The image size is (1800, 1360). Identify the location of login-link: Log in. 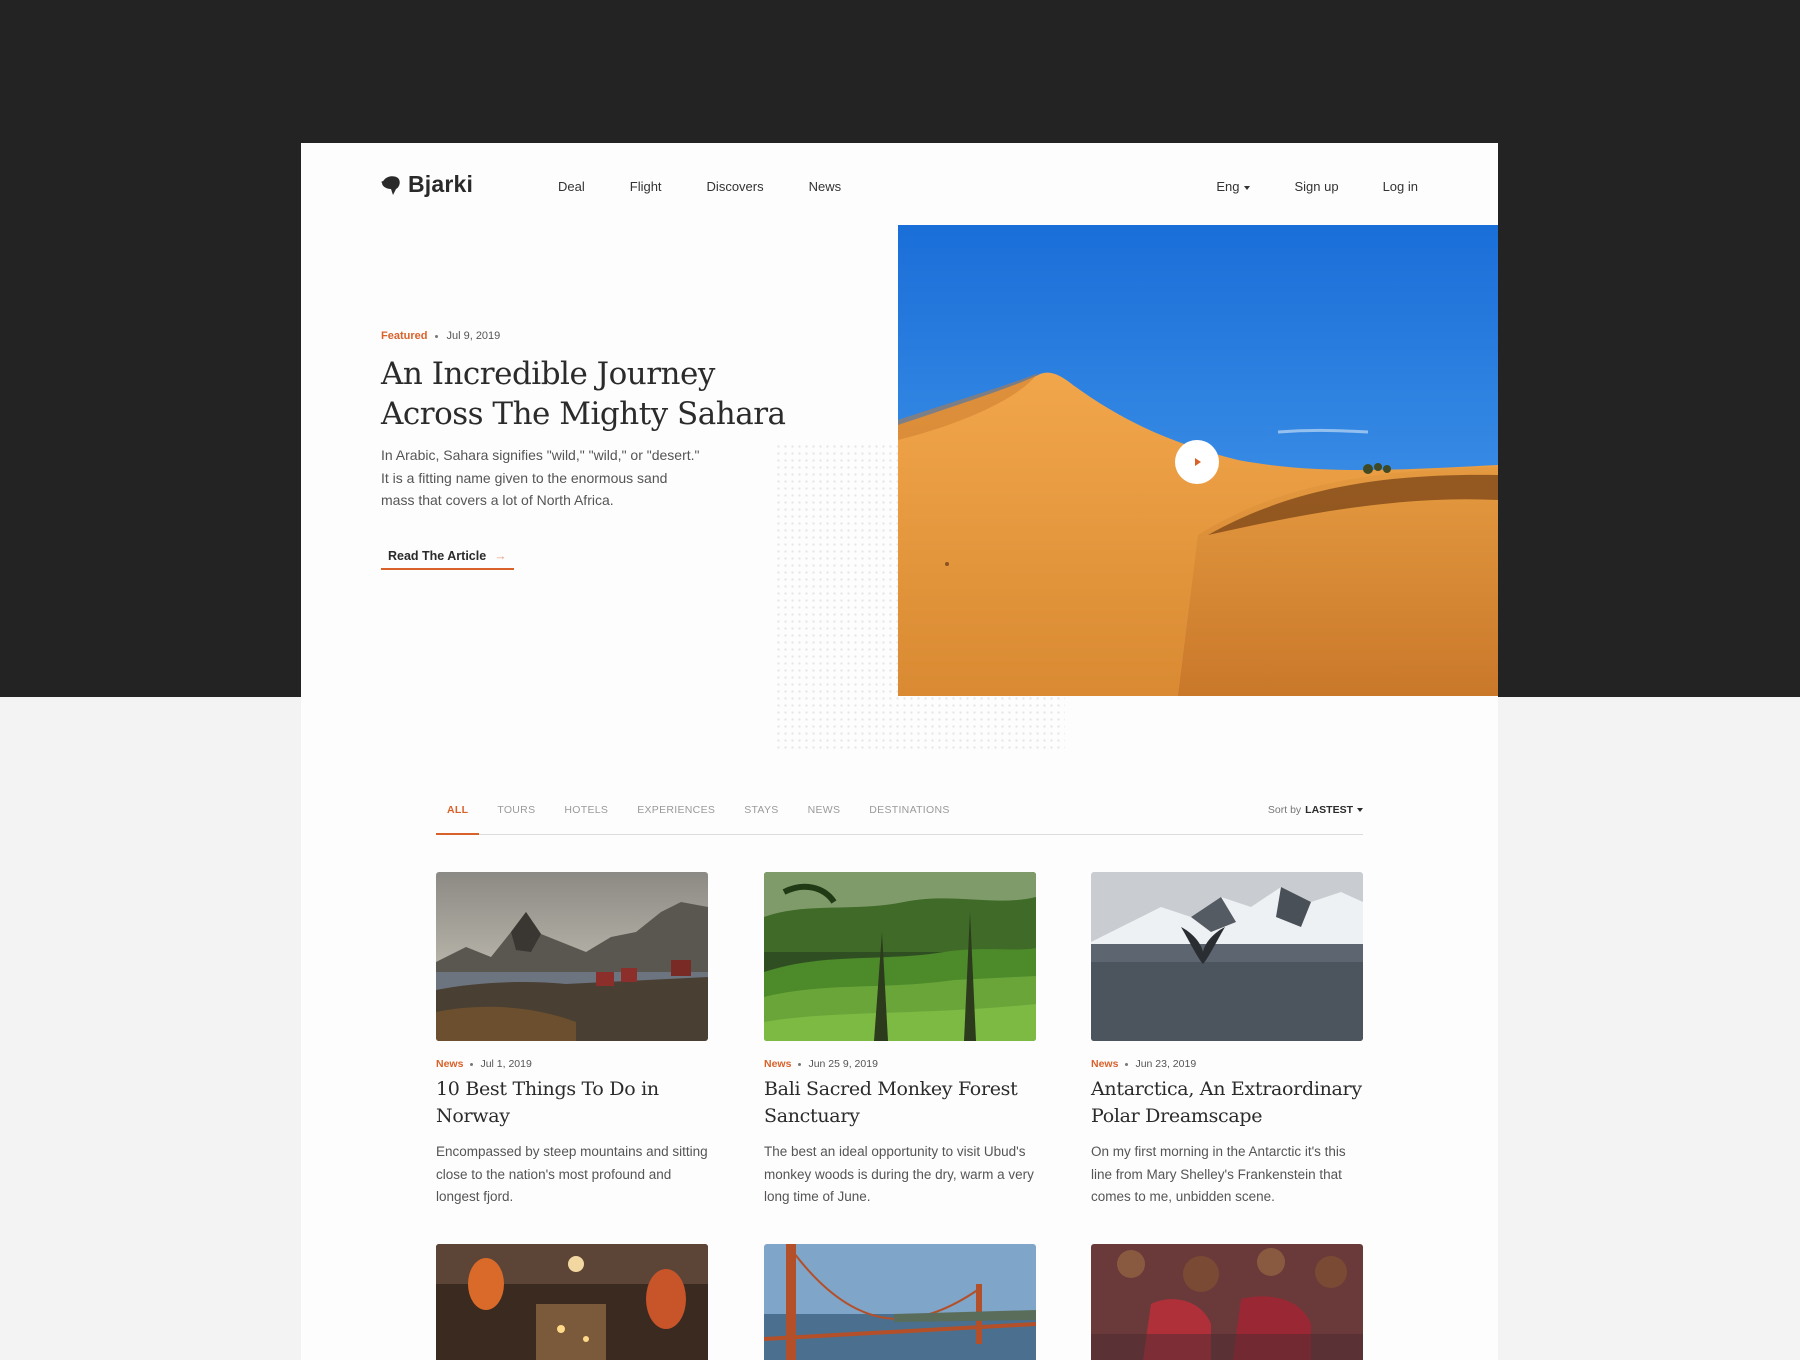
(1400, 186).